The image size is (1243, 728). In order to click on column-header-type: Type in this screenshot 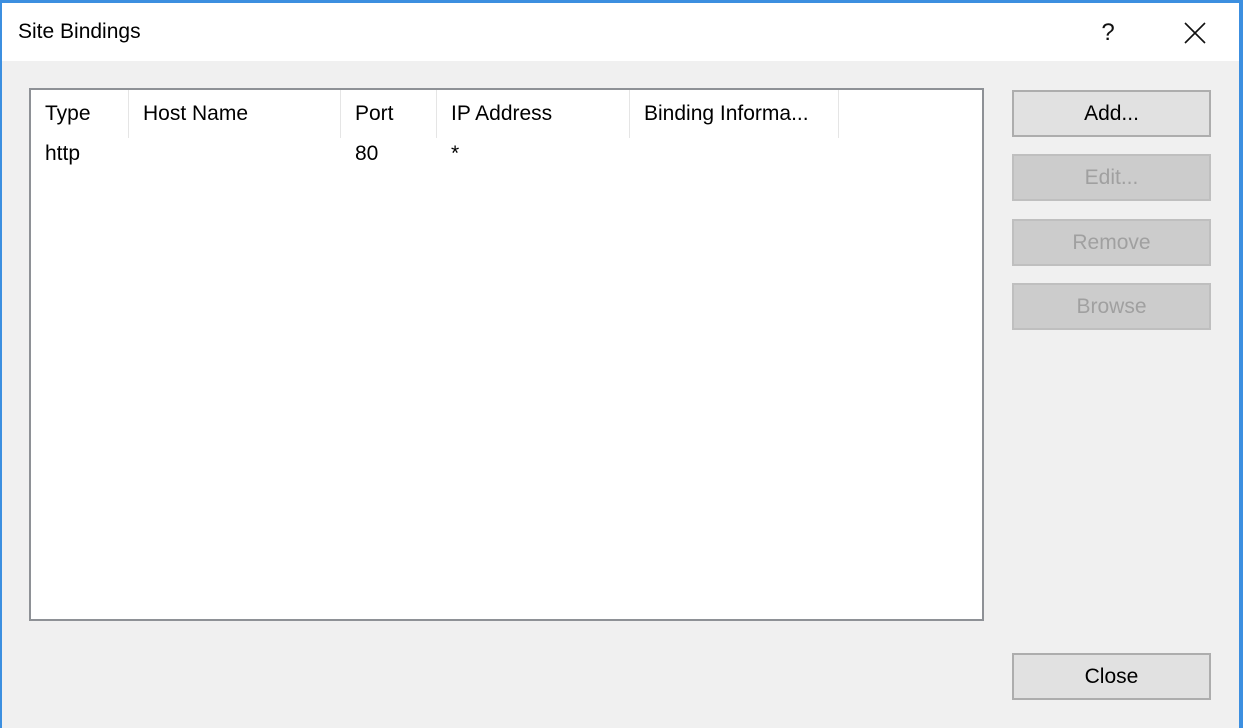, I will do `click(80, 114)`.